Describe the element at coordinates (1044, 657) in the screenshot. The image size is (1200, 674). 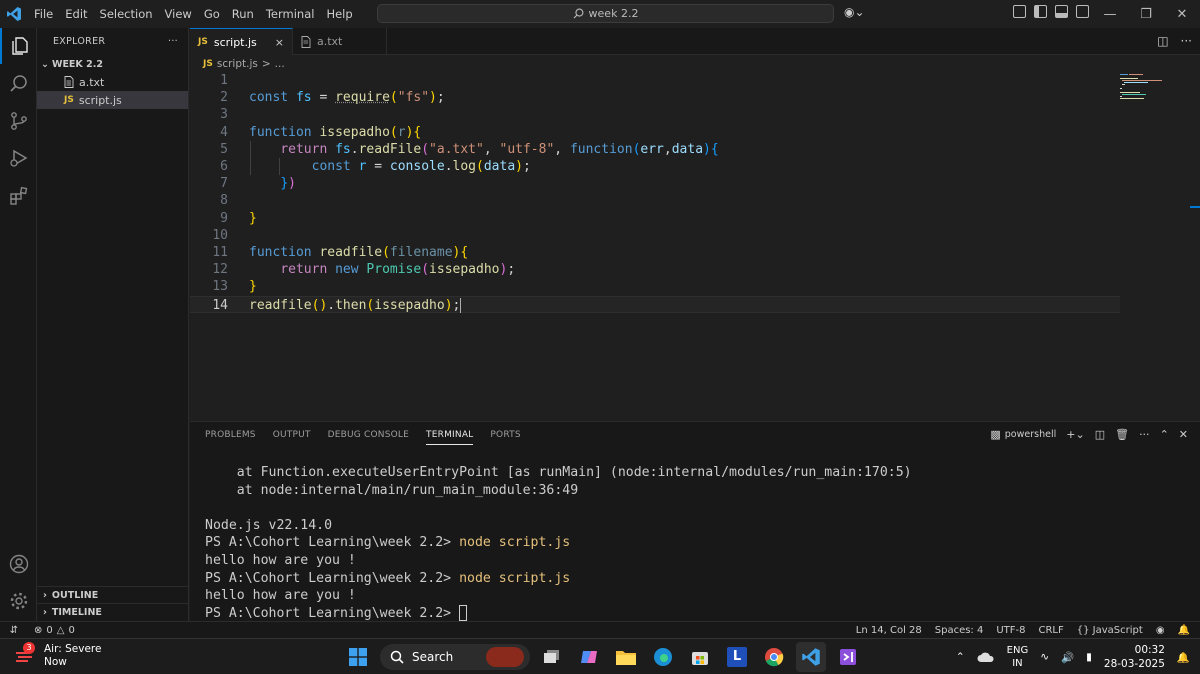
I see `wifi-icon: ∿` at that location.